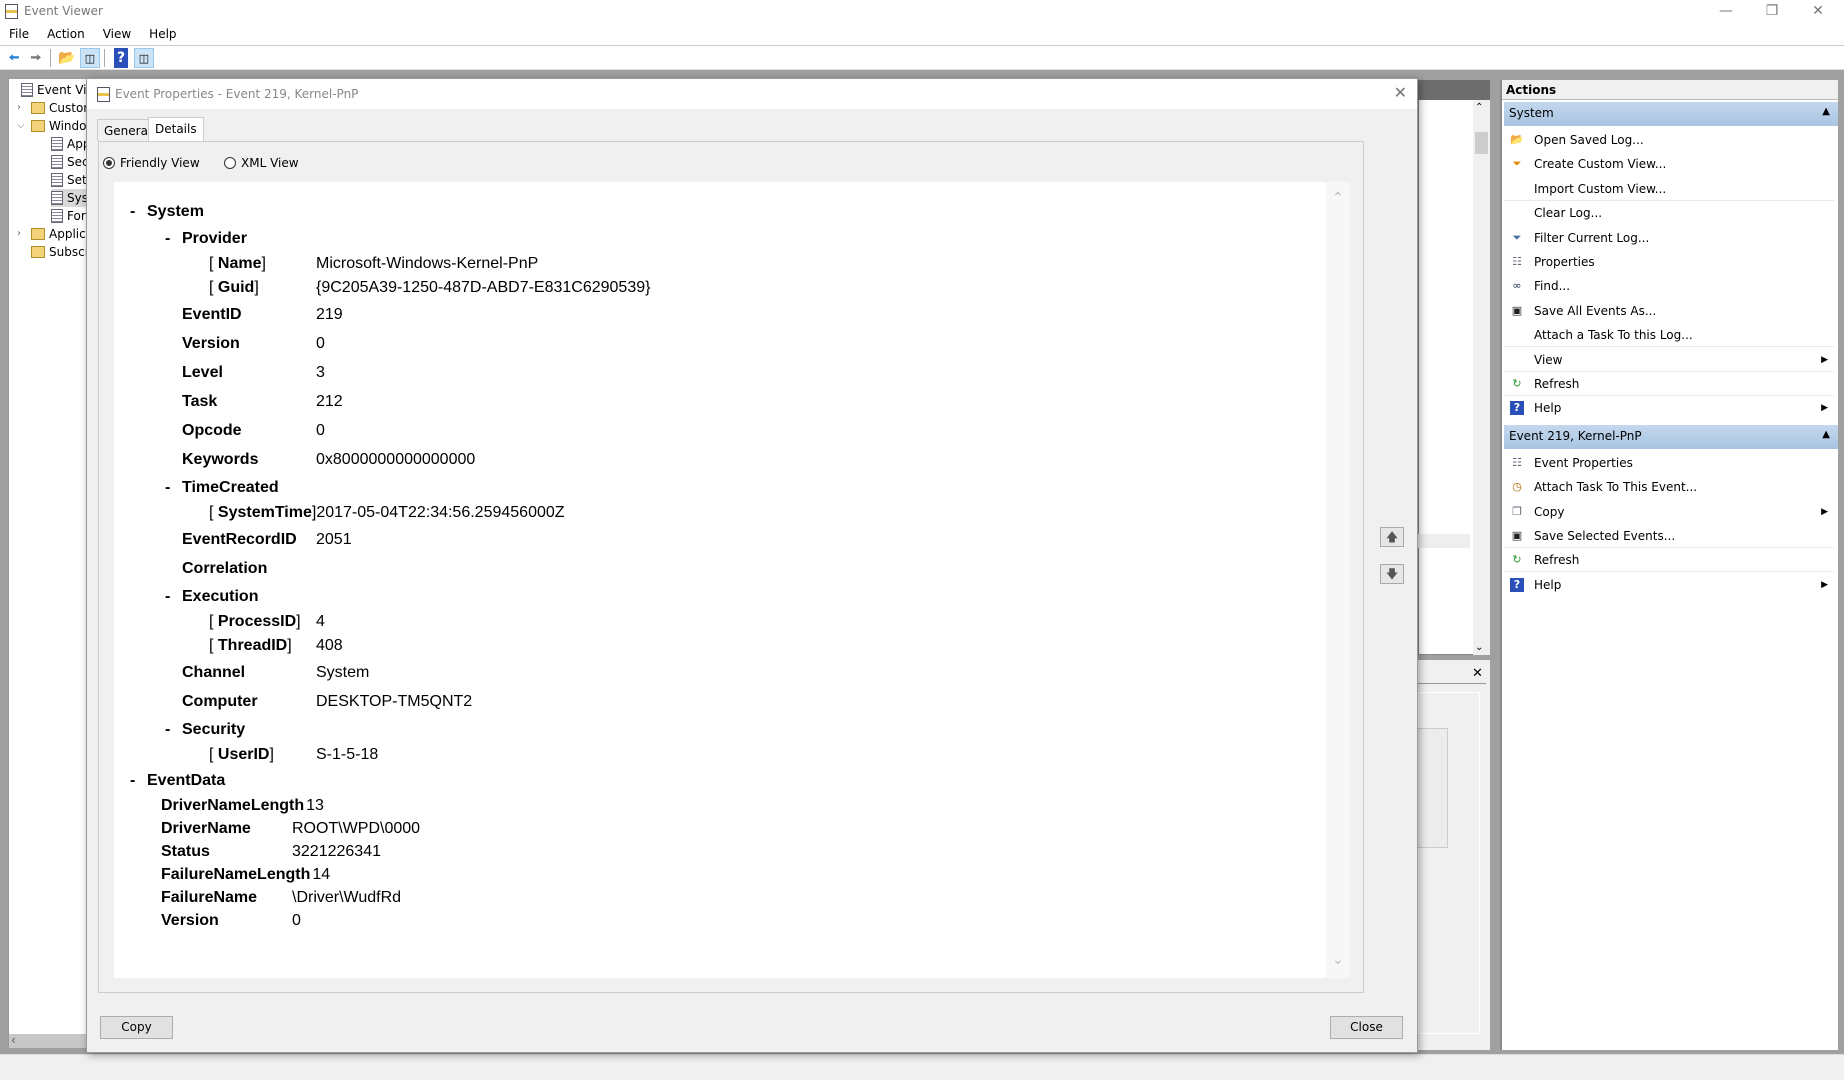  Describe the element at coordinates (52, 234) in the screenshot. I see `tree-item: › Applica` at that location.